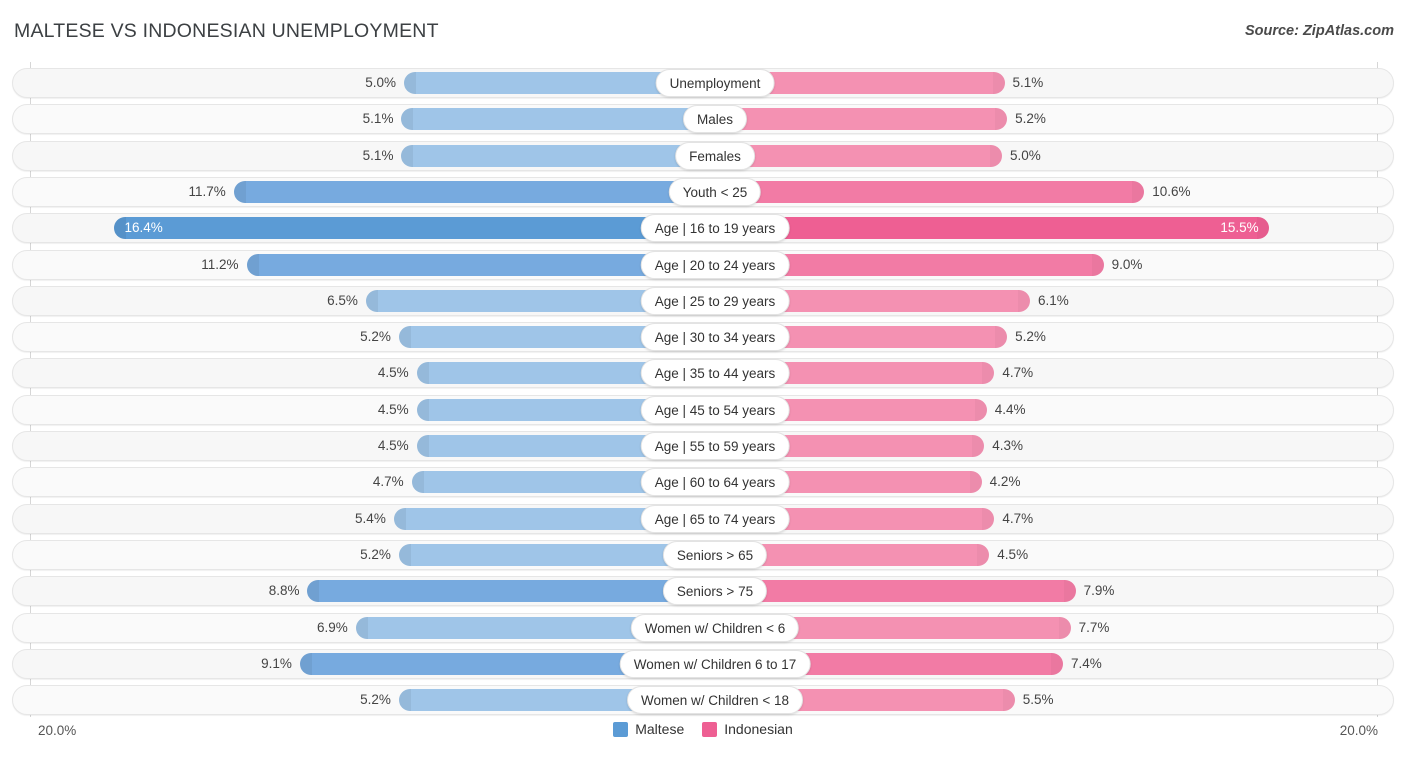 This screenshot has height=757, width=1406. I want to click on value-label-indonesian: 4.3%, so click(1007, 445).